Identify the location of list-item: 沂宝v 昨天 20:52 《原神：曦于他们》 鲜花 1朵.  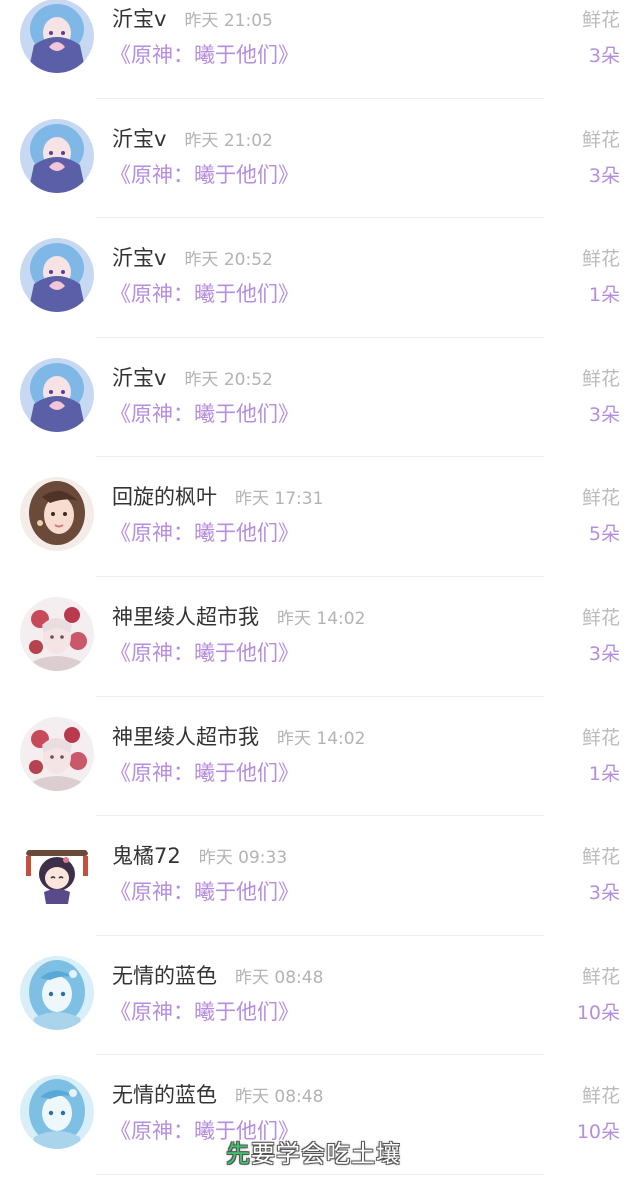
(320, 278).